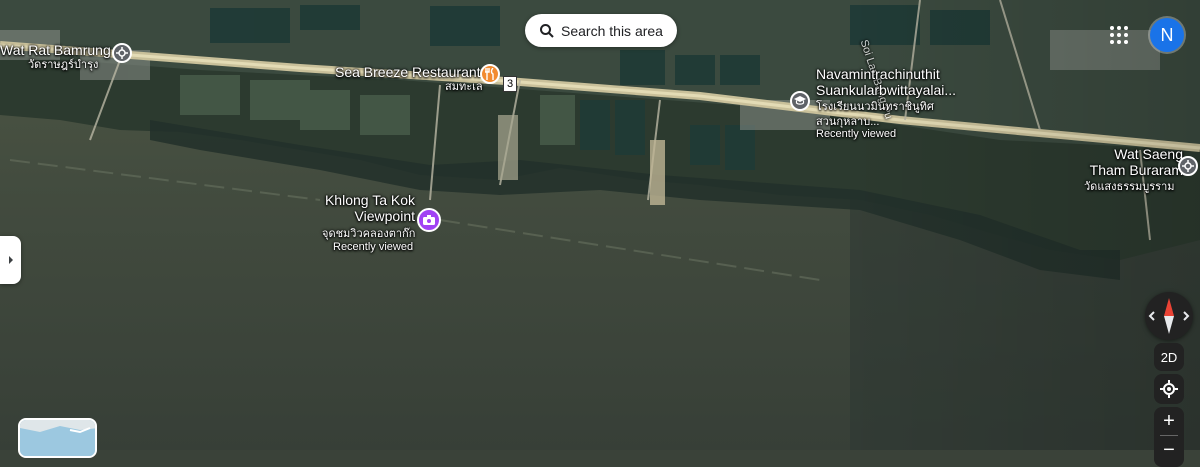 The width and height of the screenshot is (1200, 467). Describe the element at coordinates (55, 50) in the screenshot. I see `place-name: Wat Rat Bamrung` at that location.